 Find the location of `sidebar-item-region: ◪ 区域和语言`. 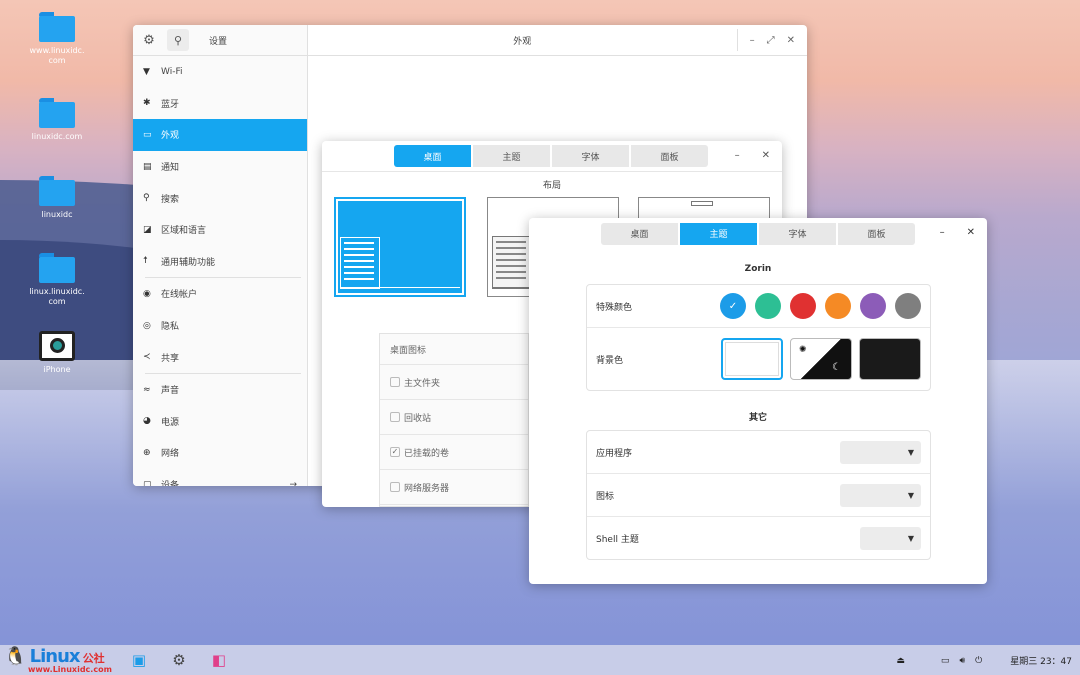

sidebar-item-region: ◪ 区域和语言 is located at coordinates (220, 230).